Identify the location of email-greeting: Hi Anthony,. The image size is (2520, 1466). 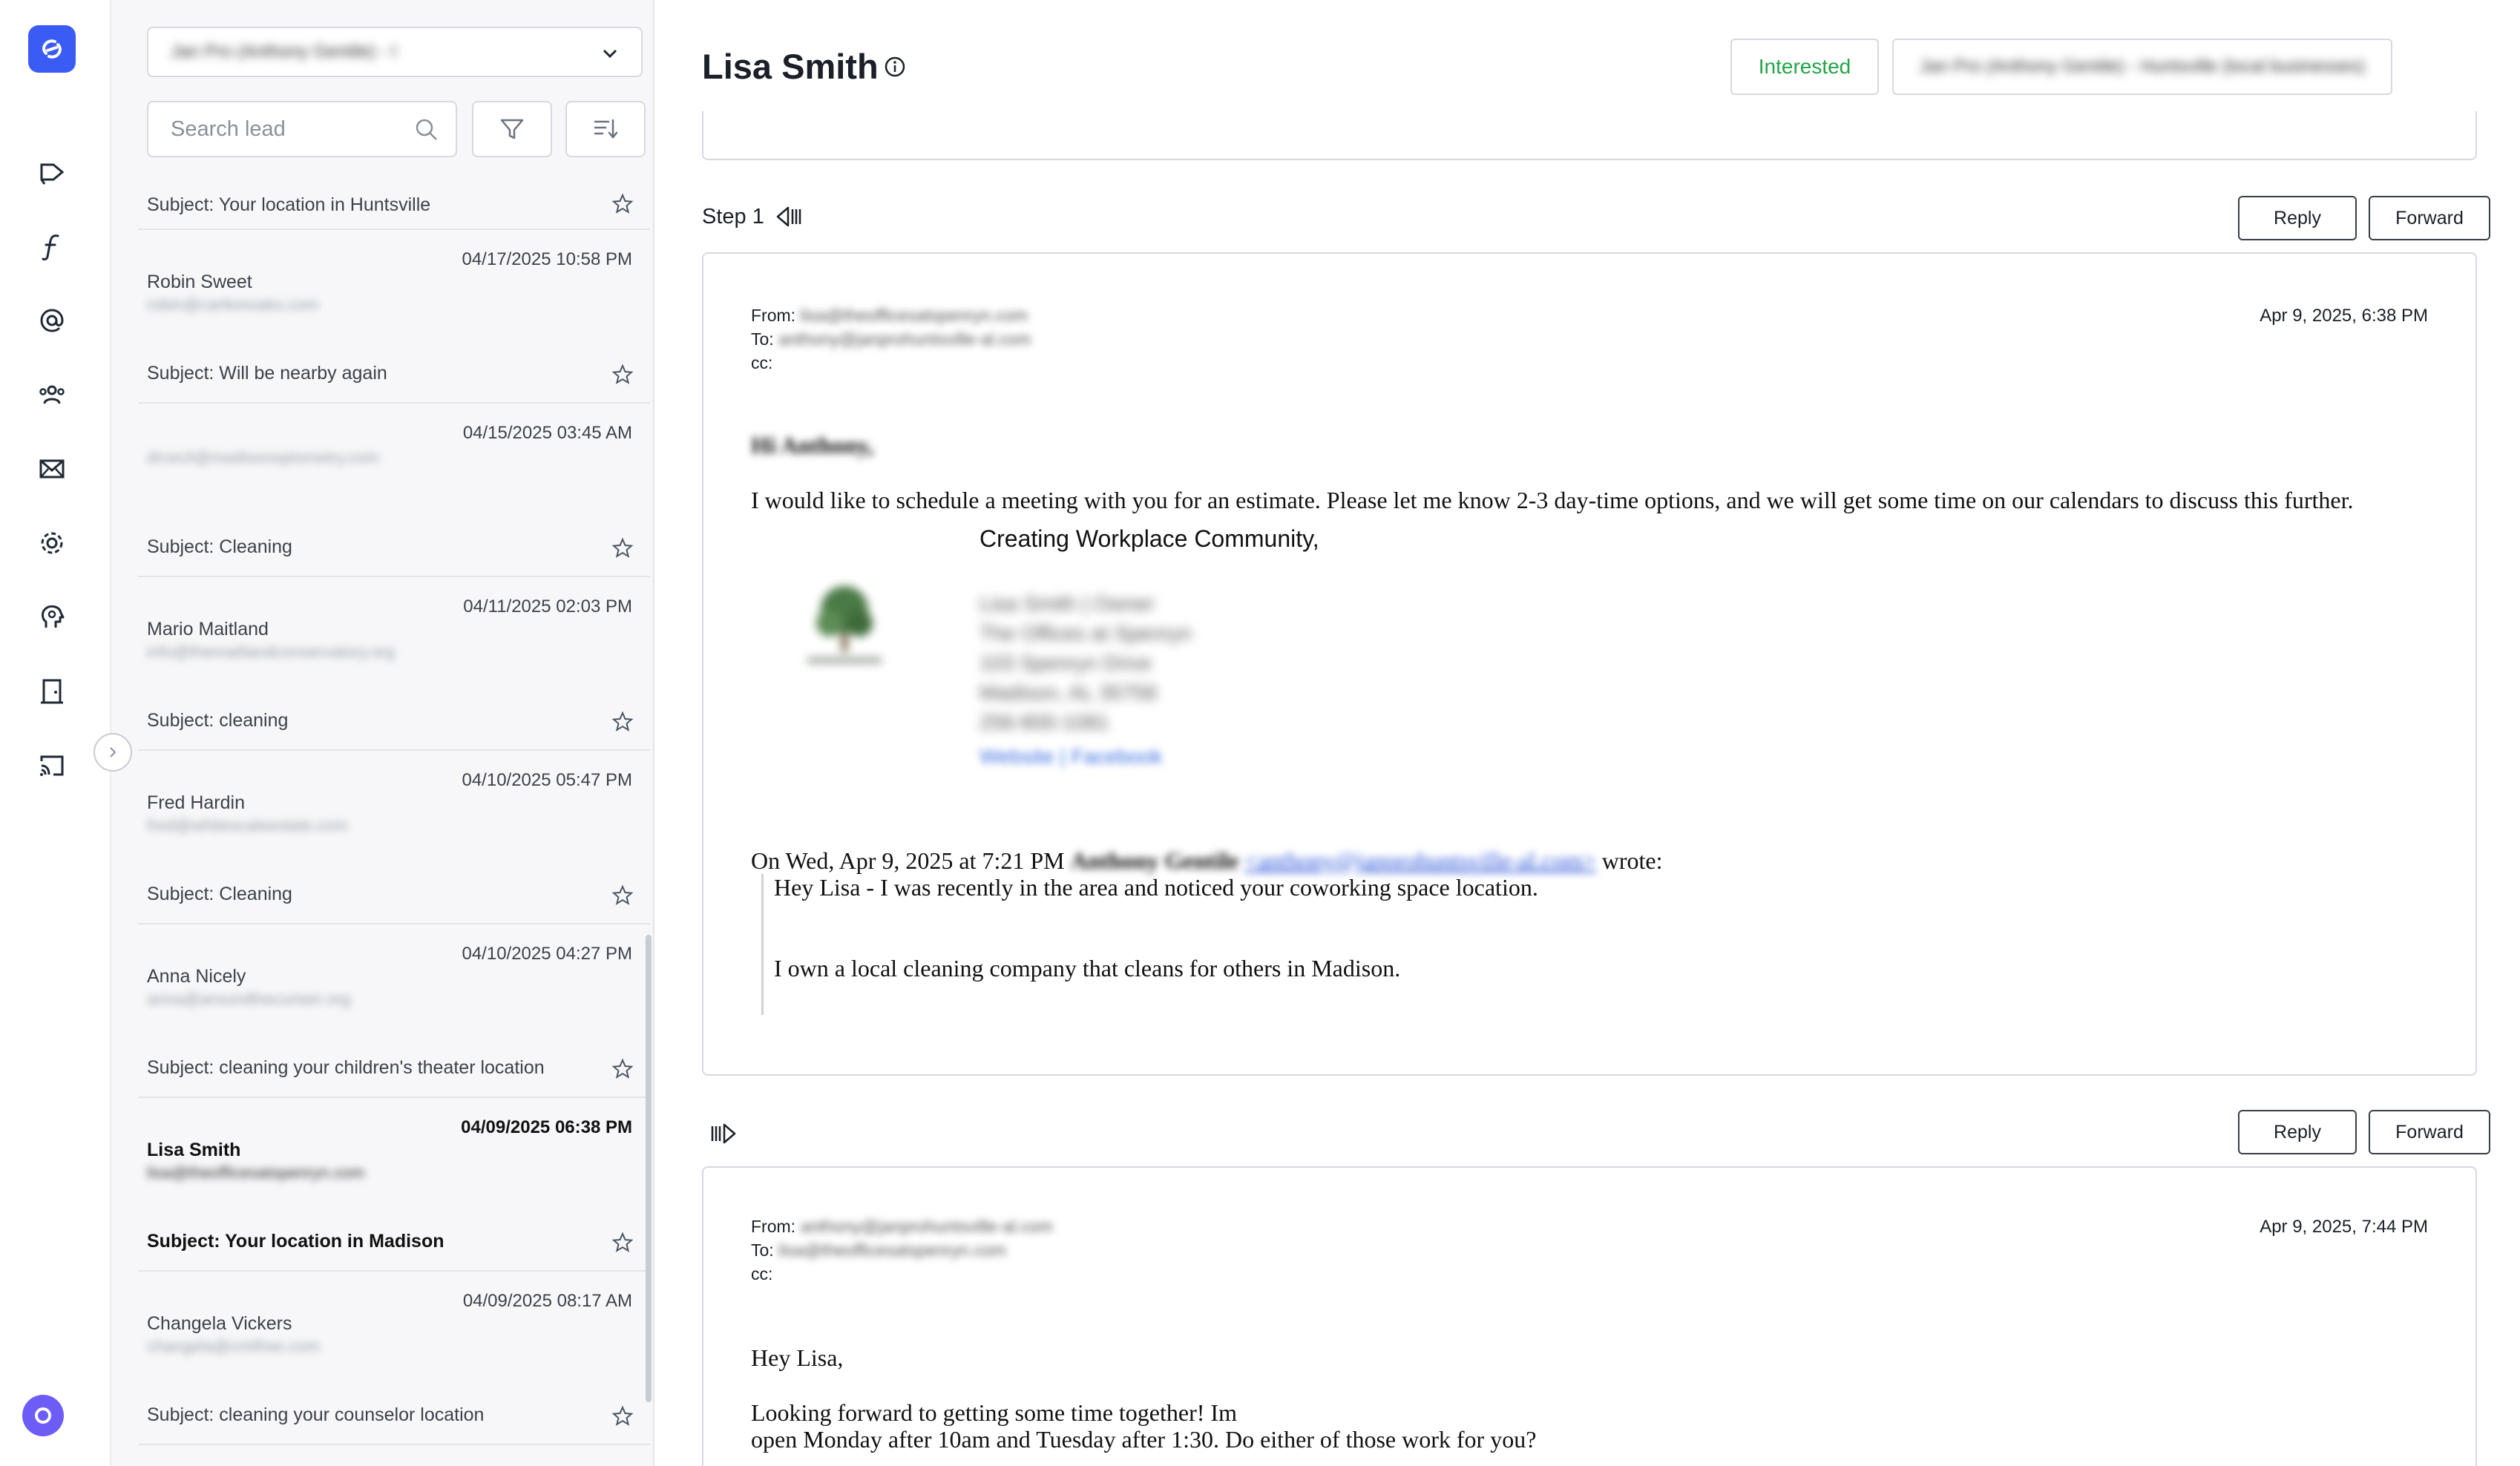
(813, 445).